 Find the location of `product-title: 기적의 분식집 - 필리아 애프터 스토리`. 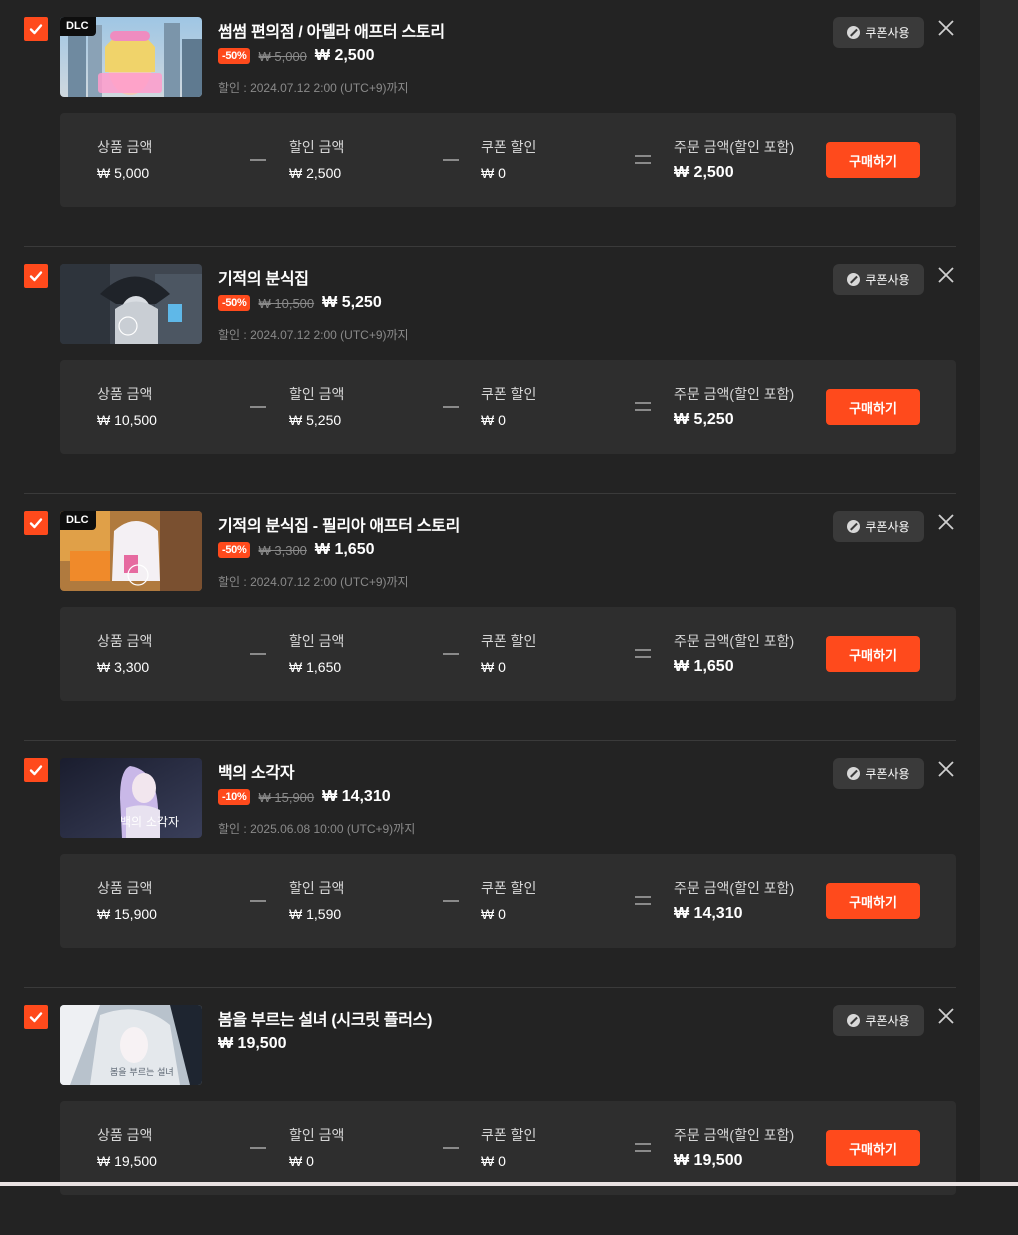

product-title: 기적의 분식집 - 필리아 애프터 스토리 is located at coordinates (339, 524).